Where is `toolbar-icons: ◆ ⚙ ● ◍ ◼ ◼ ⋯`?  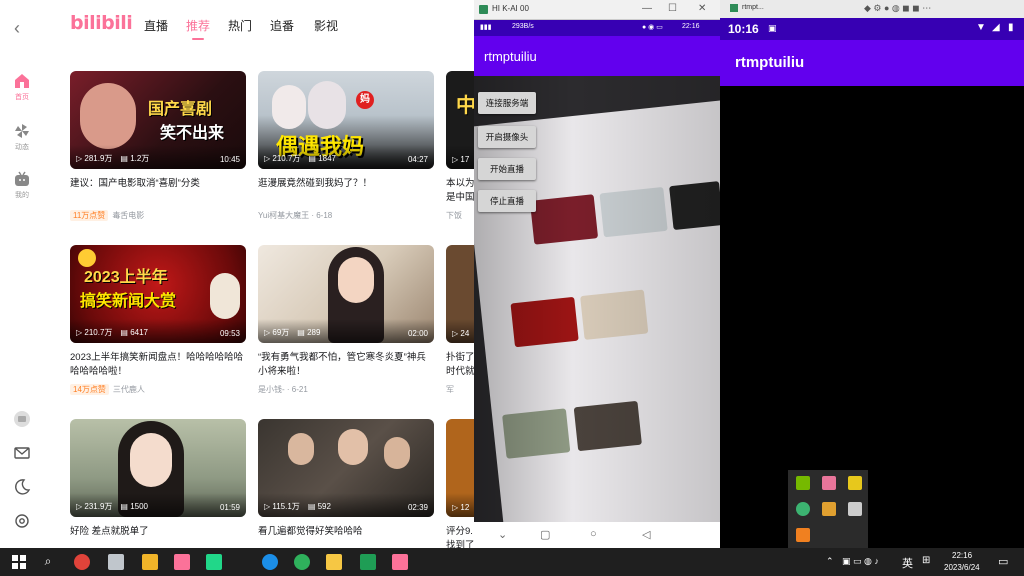
toolbar-icons: ◆ ⚙ ● ◍ ◼ ◼ ⋯ is located at coordinates (897, 8).